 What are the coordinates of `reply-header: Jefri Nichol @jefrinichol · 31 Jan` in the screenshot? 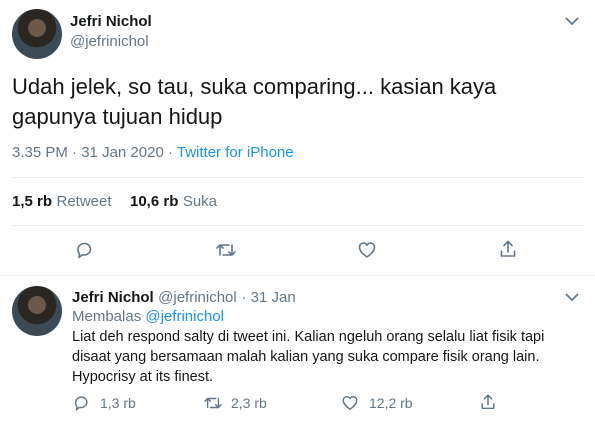 It's located at (184, 298).